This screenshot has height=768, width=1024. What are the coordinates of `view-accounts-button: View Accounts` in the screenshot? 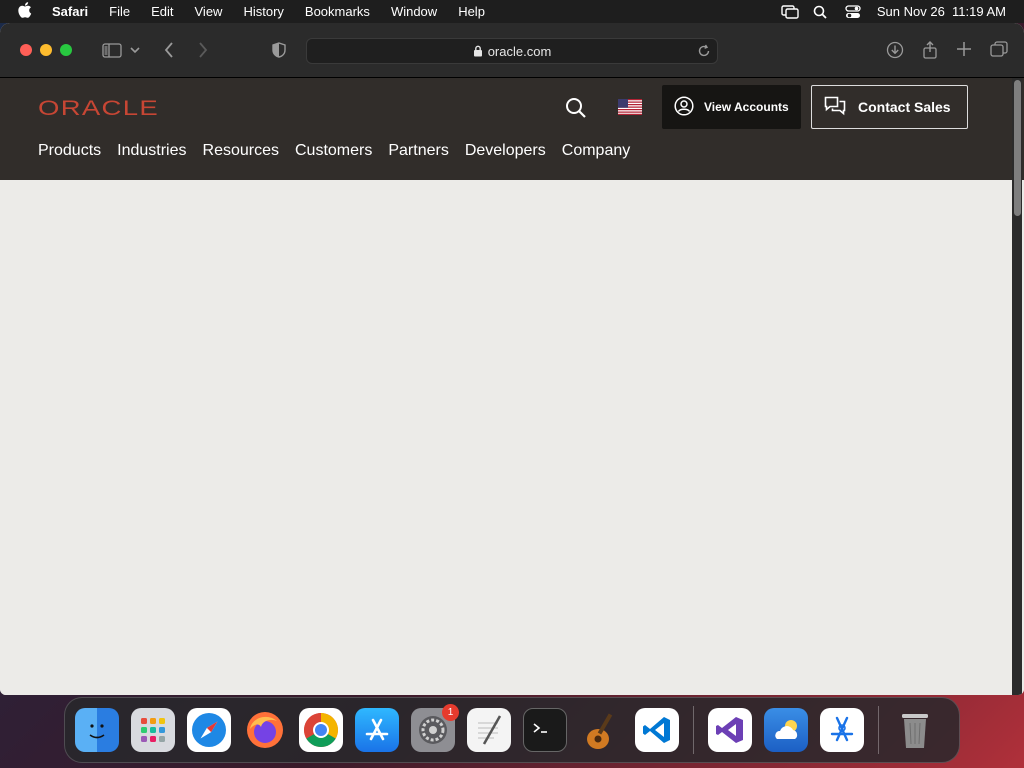 It's located at (731, 107).